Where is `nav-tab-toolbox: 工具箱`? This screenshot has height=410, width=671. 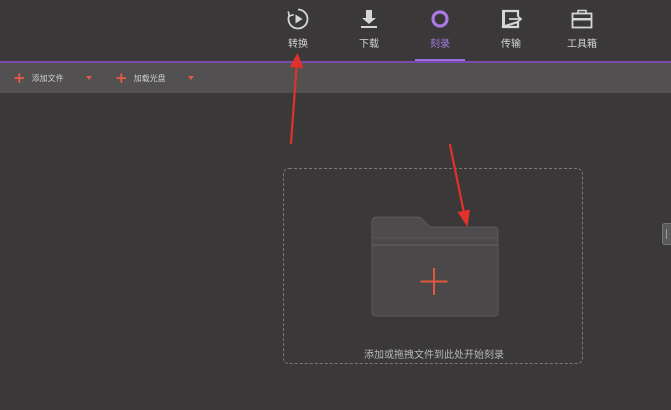
nav-tab-toolbox: 工具箱 is located at coordinates (582, 31).